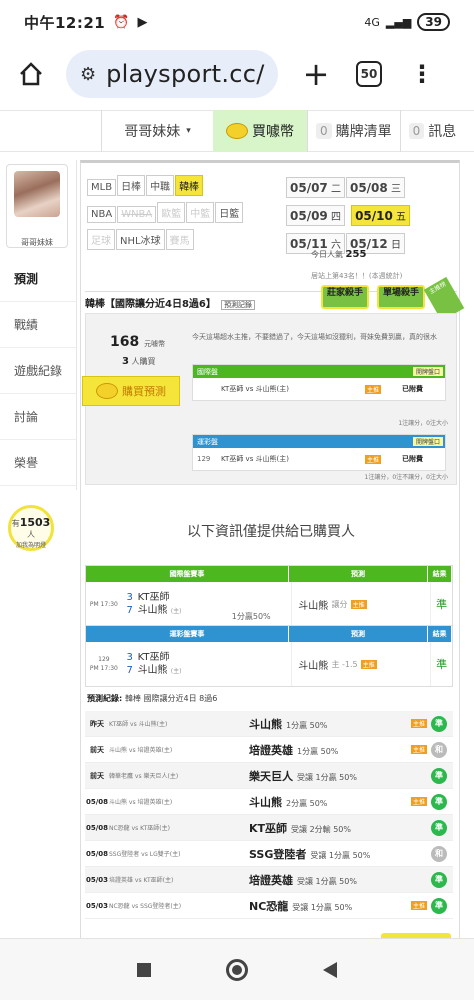 The width and height of the screenshot is (474, 1000). I want to click on new-tab-icon: +, so click(316, 74).